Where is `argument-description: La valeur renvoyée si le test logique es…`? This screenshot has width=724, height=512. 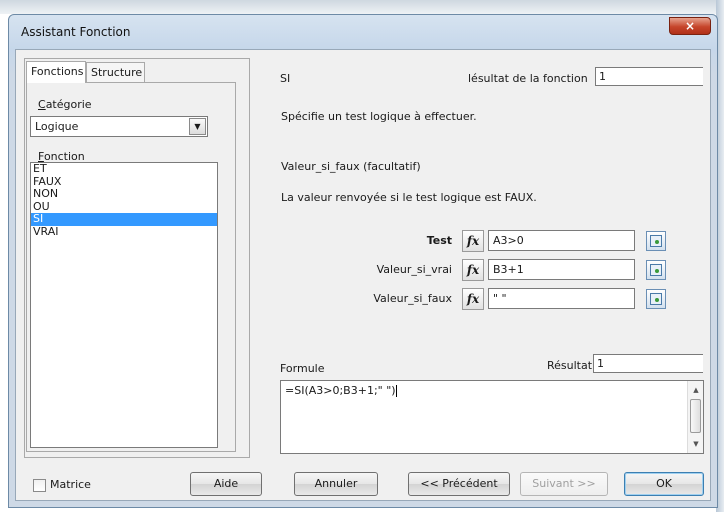
argument-description: La valeur renvoyée si le test logique es… is located at coordinates (409, 197).